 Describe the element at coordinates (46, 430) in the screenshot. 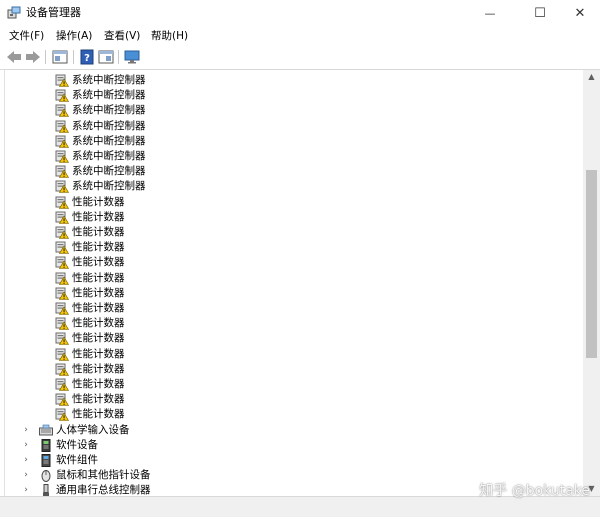

I see `keyboard-icon` at that location.